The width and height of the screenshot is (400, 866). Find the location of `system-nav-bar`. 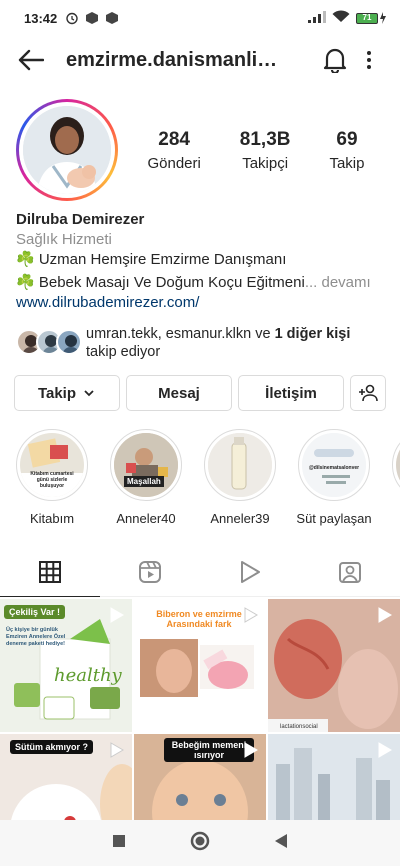

system-nav-bar is located at coordinates (200, 843).